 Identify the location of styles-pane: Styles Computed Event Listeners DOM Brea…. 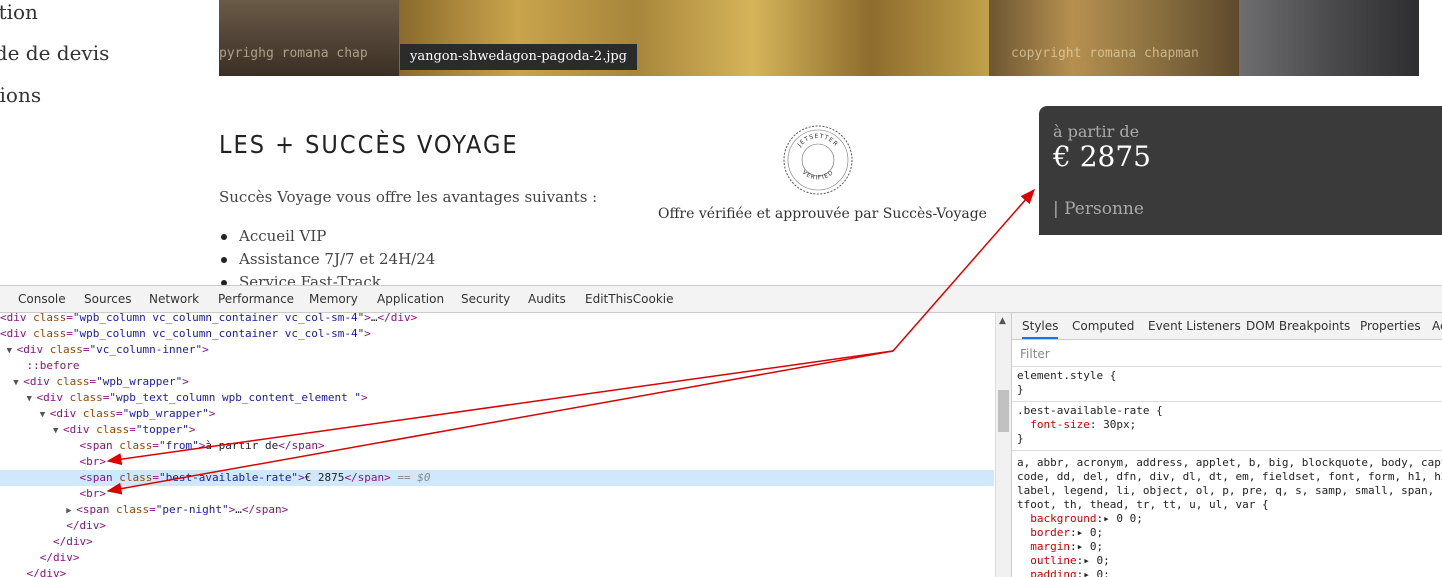
(1226, 445).